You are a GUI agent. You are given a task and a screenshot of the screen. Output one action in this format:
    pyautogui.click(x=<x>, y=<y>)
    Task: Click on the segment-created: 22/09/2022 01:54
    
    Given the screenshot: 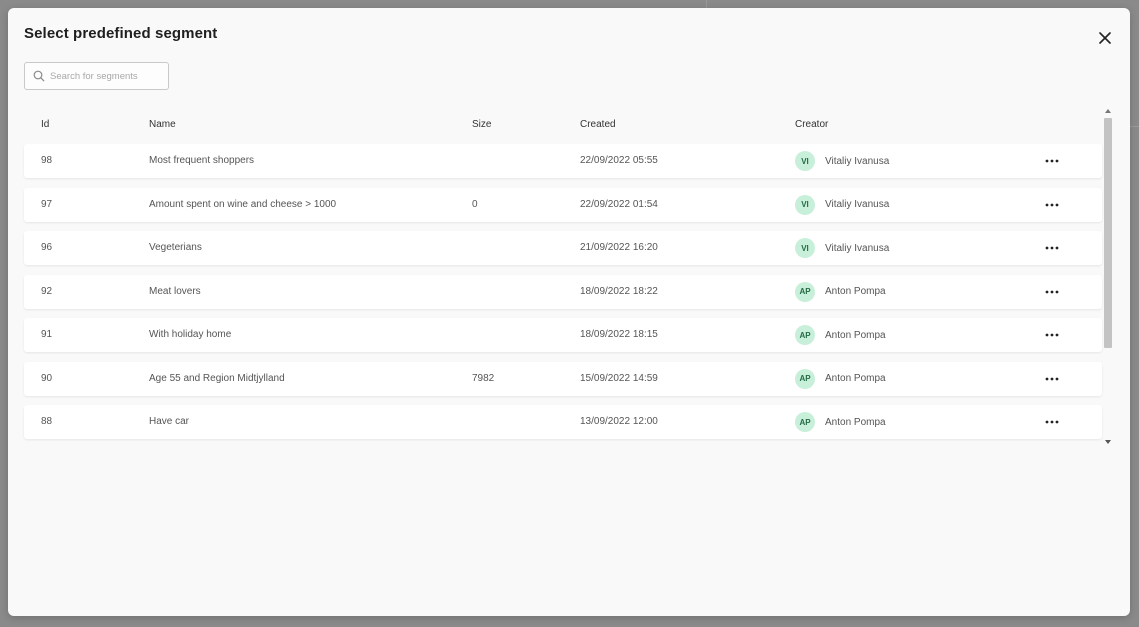 What is the action you would take?
    pyautogui.click(x=619, y=204)
    